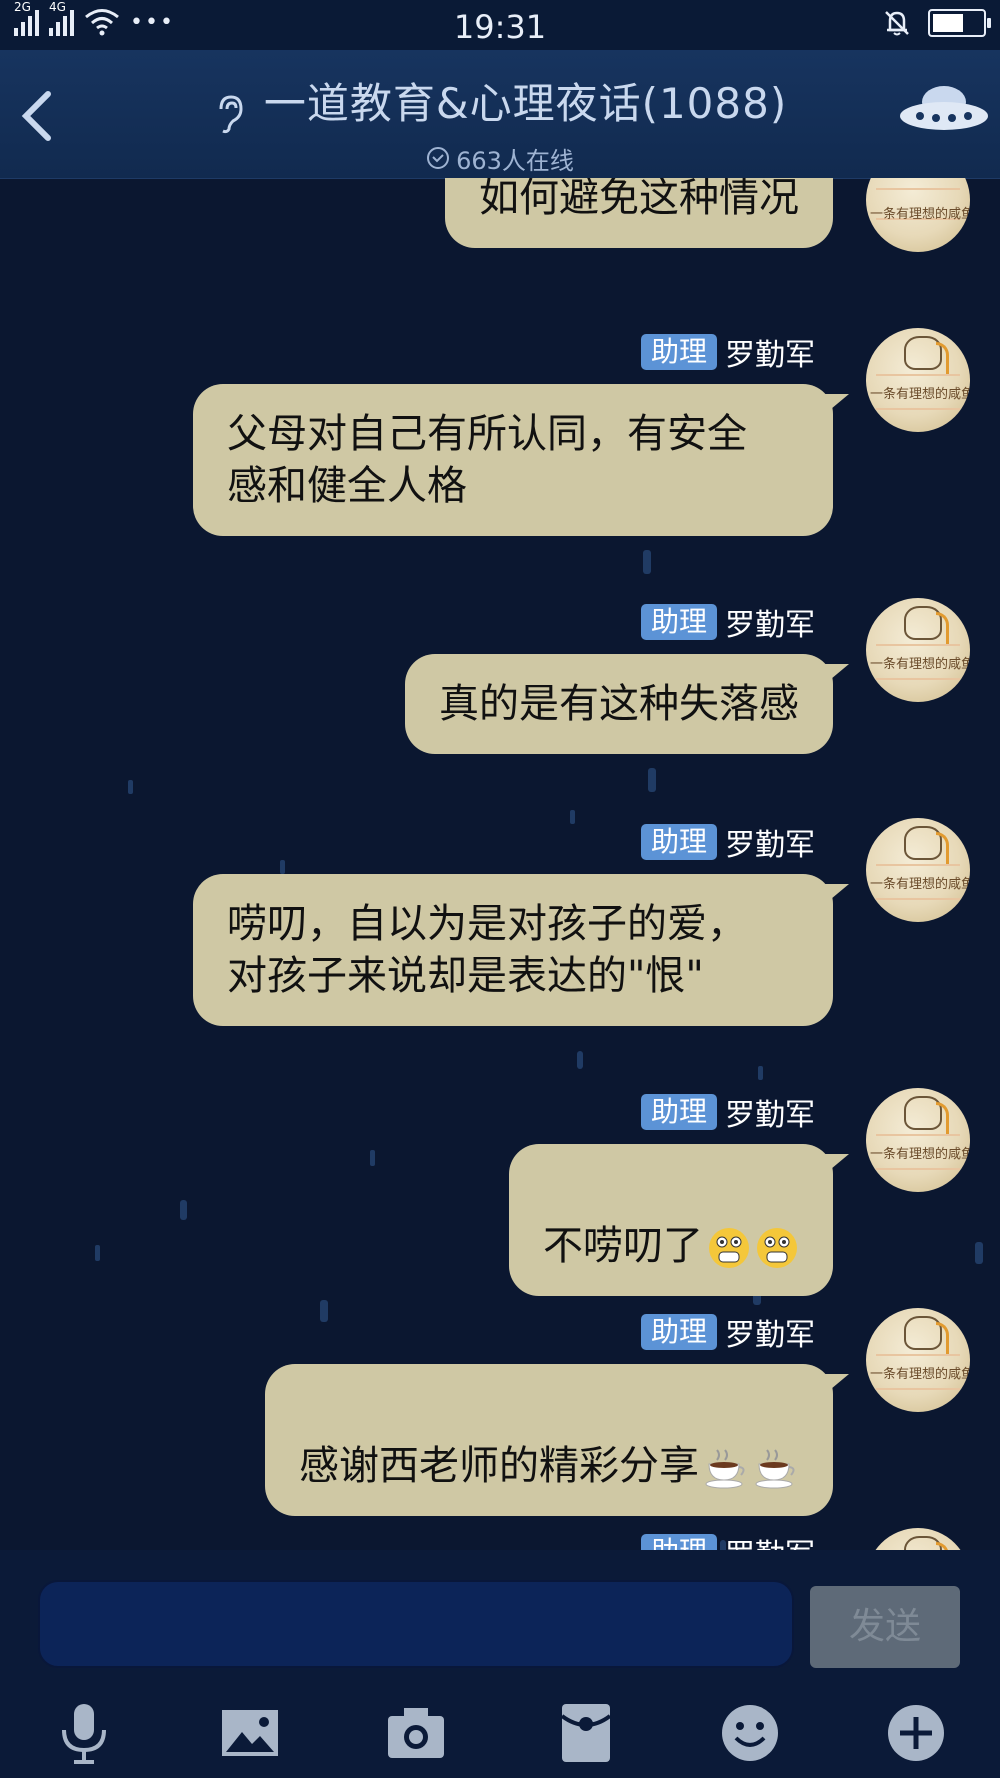 The height and width of the screenshot is (1778, 1000). What do you see at coordinates (485, 1192) in the screenshot?
I see `chat-message: 一条有理想的咸鱼 助理 罗勤军 不唠叨了` at bounding box center [485, 1192].